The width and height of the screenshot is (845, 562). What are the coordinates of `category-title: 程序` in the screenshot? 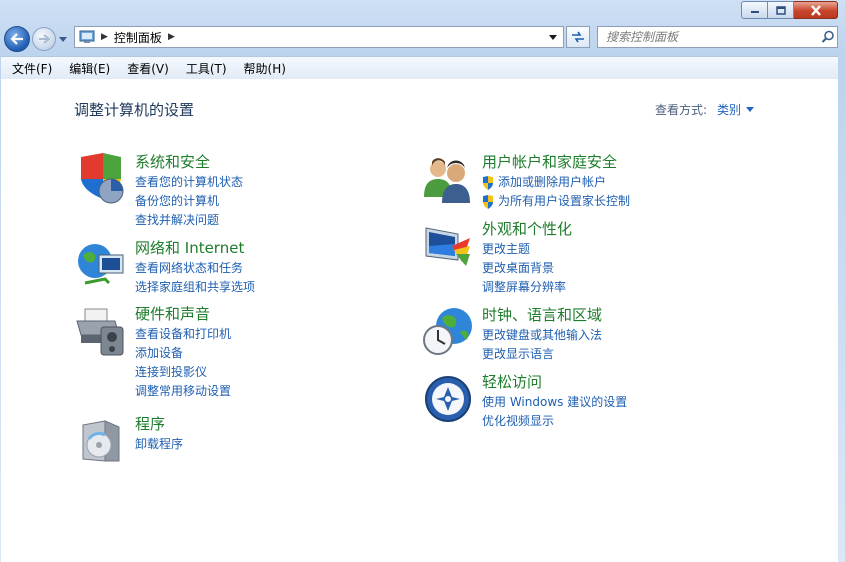 It's located at (150, 423).